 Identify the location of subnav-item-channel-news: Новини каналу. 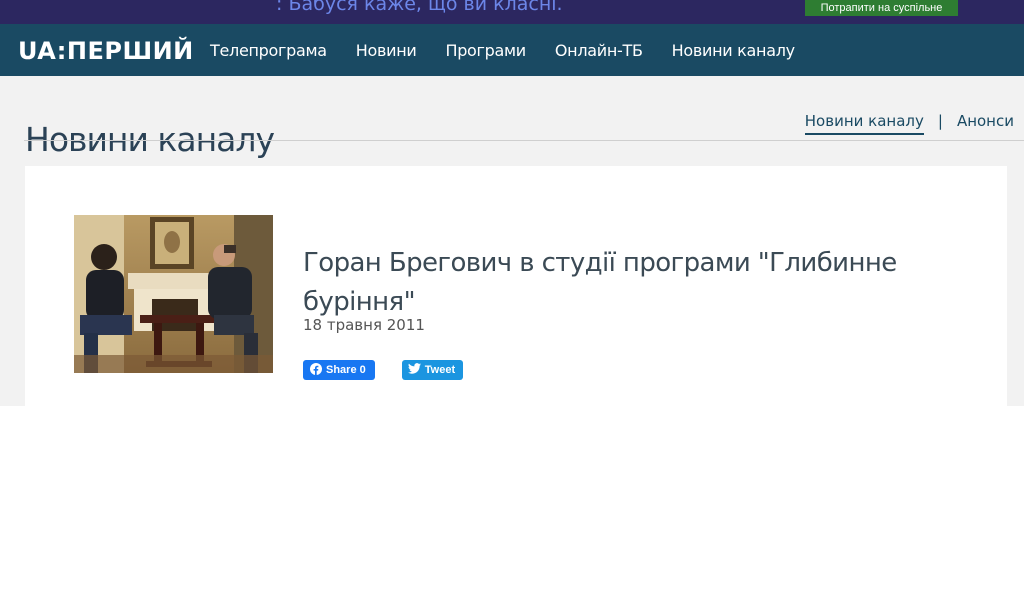
(864, 123).